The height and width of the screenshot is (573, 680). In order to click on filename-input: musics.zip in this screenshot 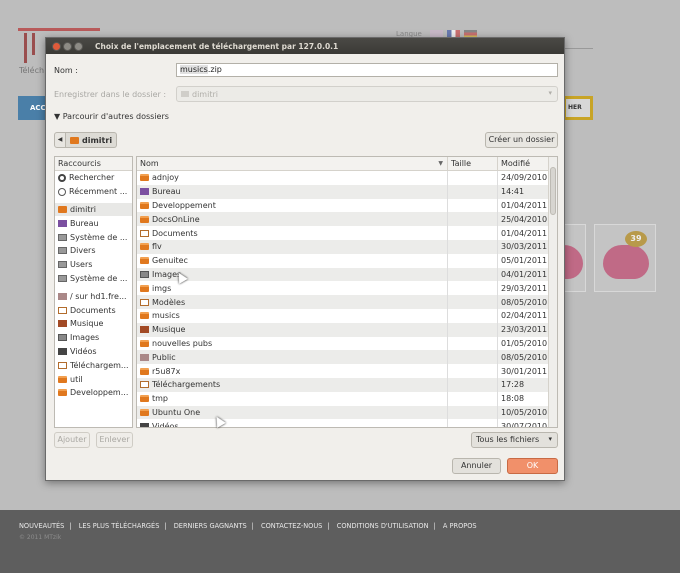, I will do `click(367, 70)`.